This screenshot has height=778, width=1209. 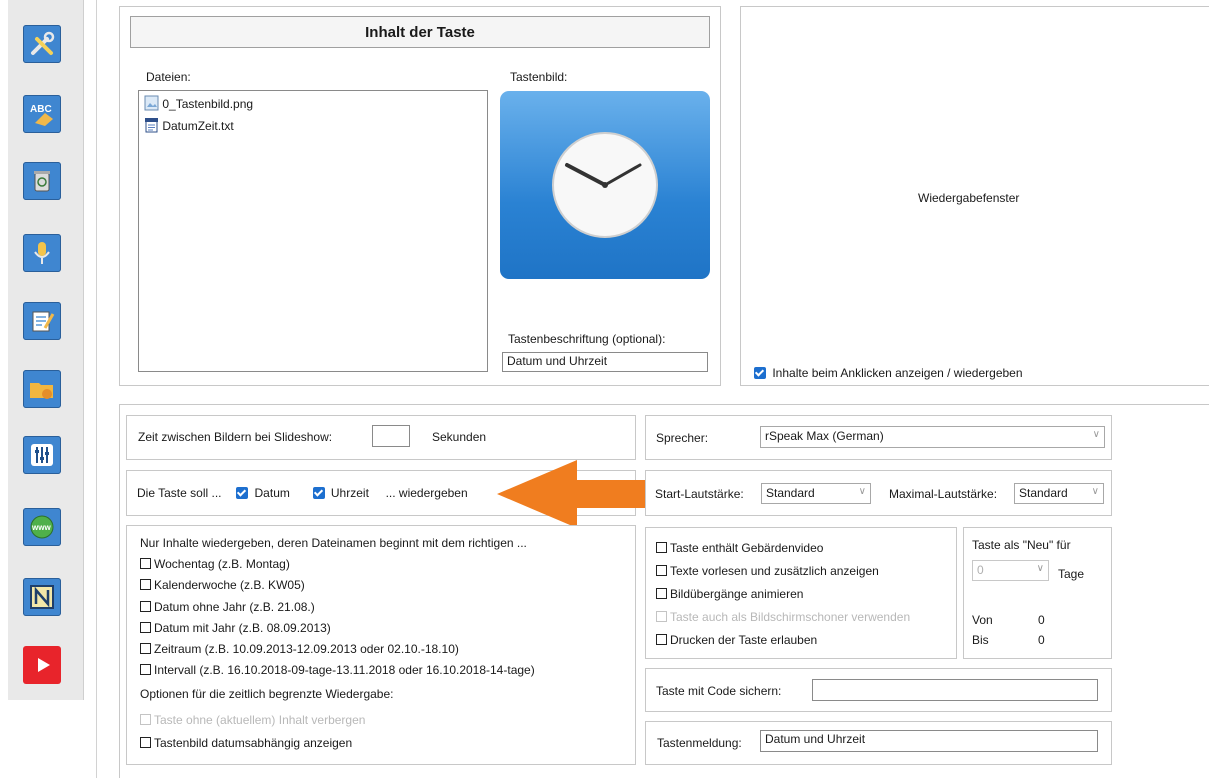 I want to click on max-volume-label: Maximal-Lautstärke:, so click(x=943, y=494).